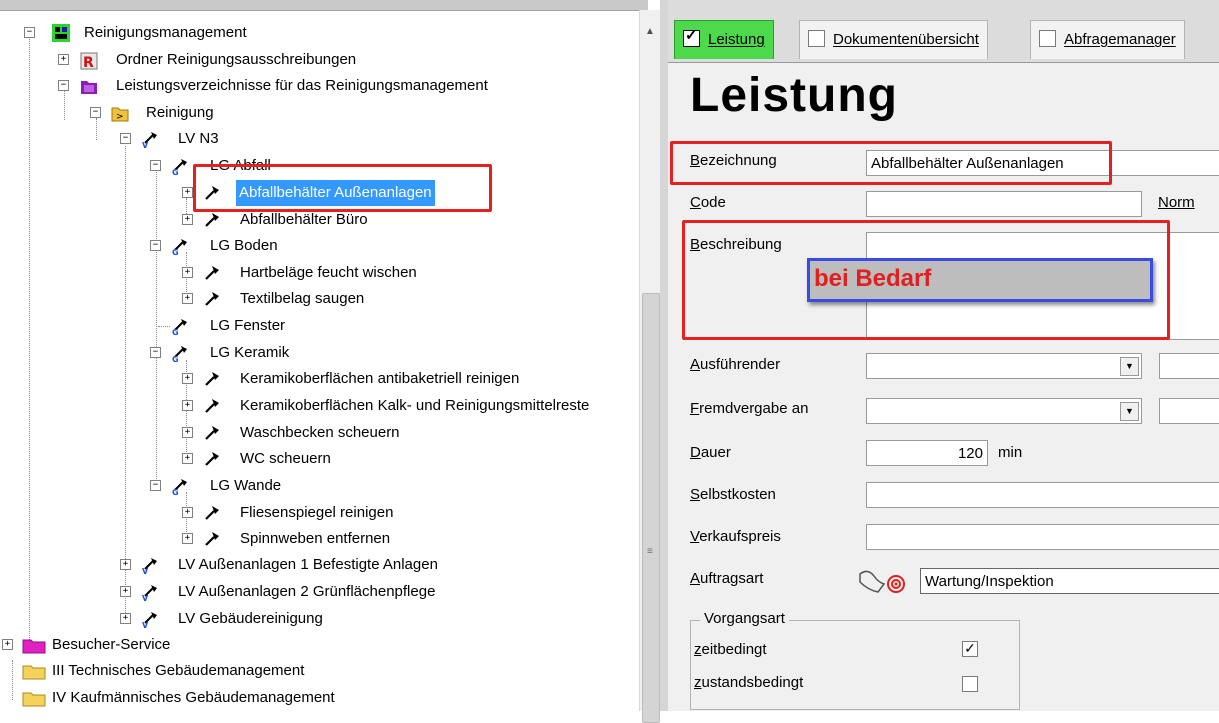 The image size is (1219, 723). What do you see at coordinates (882, 581) in the screenshot?
I see `auftragsart-icon` at bounding box center [882, 581].